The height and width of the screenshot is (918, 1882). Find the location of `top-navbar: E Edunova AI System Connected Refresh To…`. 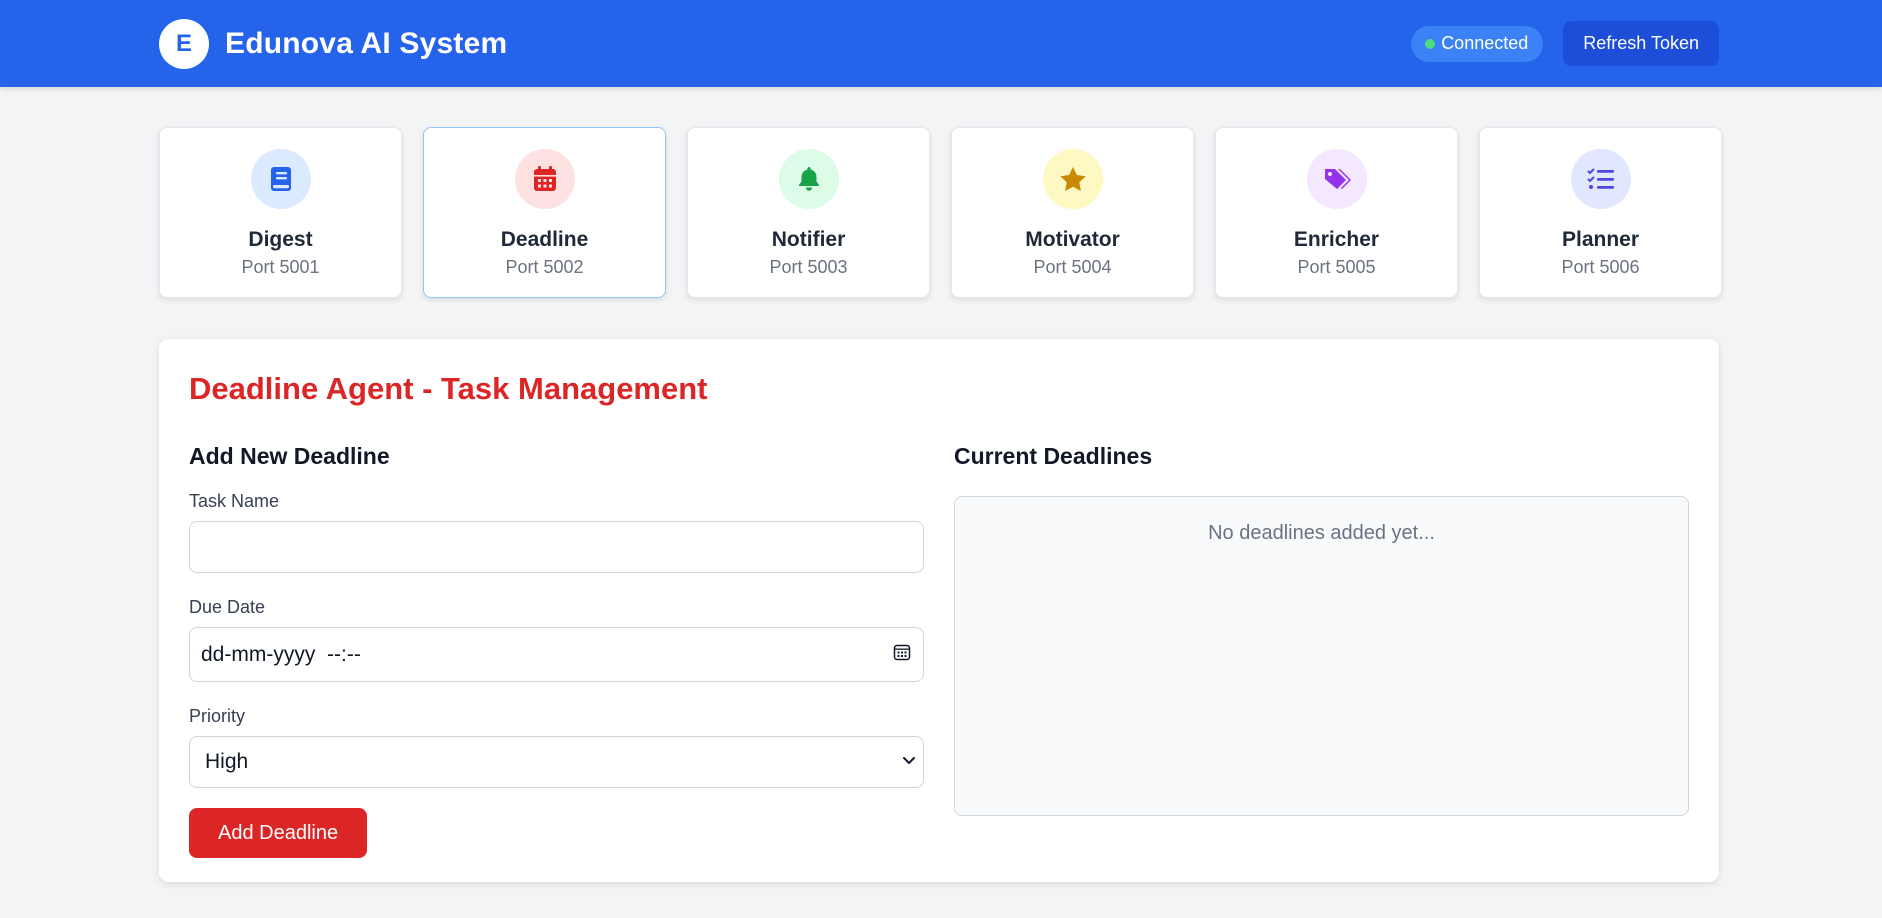

top-navbar: E Edunova AI System Connected Refresh To… is located at coordinates (941, 43).